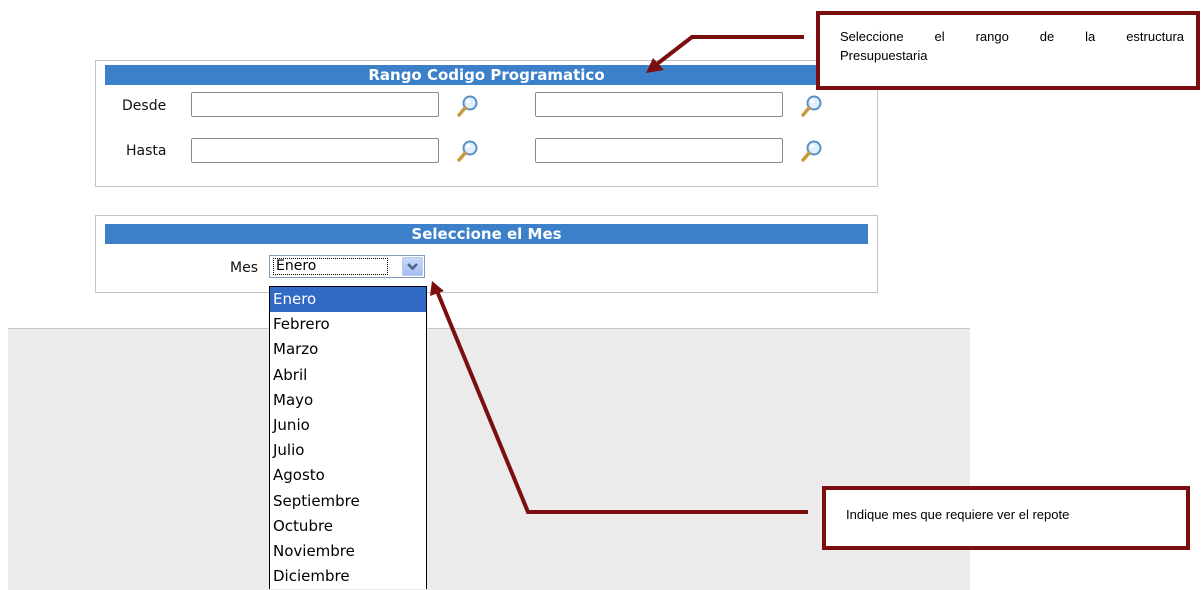 Image resolution: width=1202 pixels, height=590 pixels. What do you see at coordinates (621, 402) in the screenshot?
I see `month-arrow-line` at bounding box center [621, 402].